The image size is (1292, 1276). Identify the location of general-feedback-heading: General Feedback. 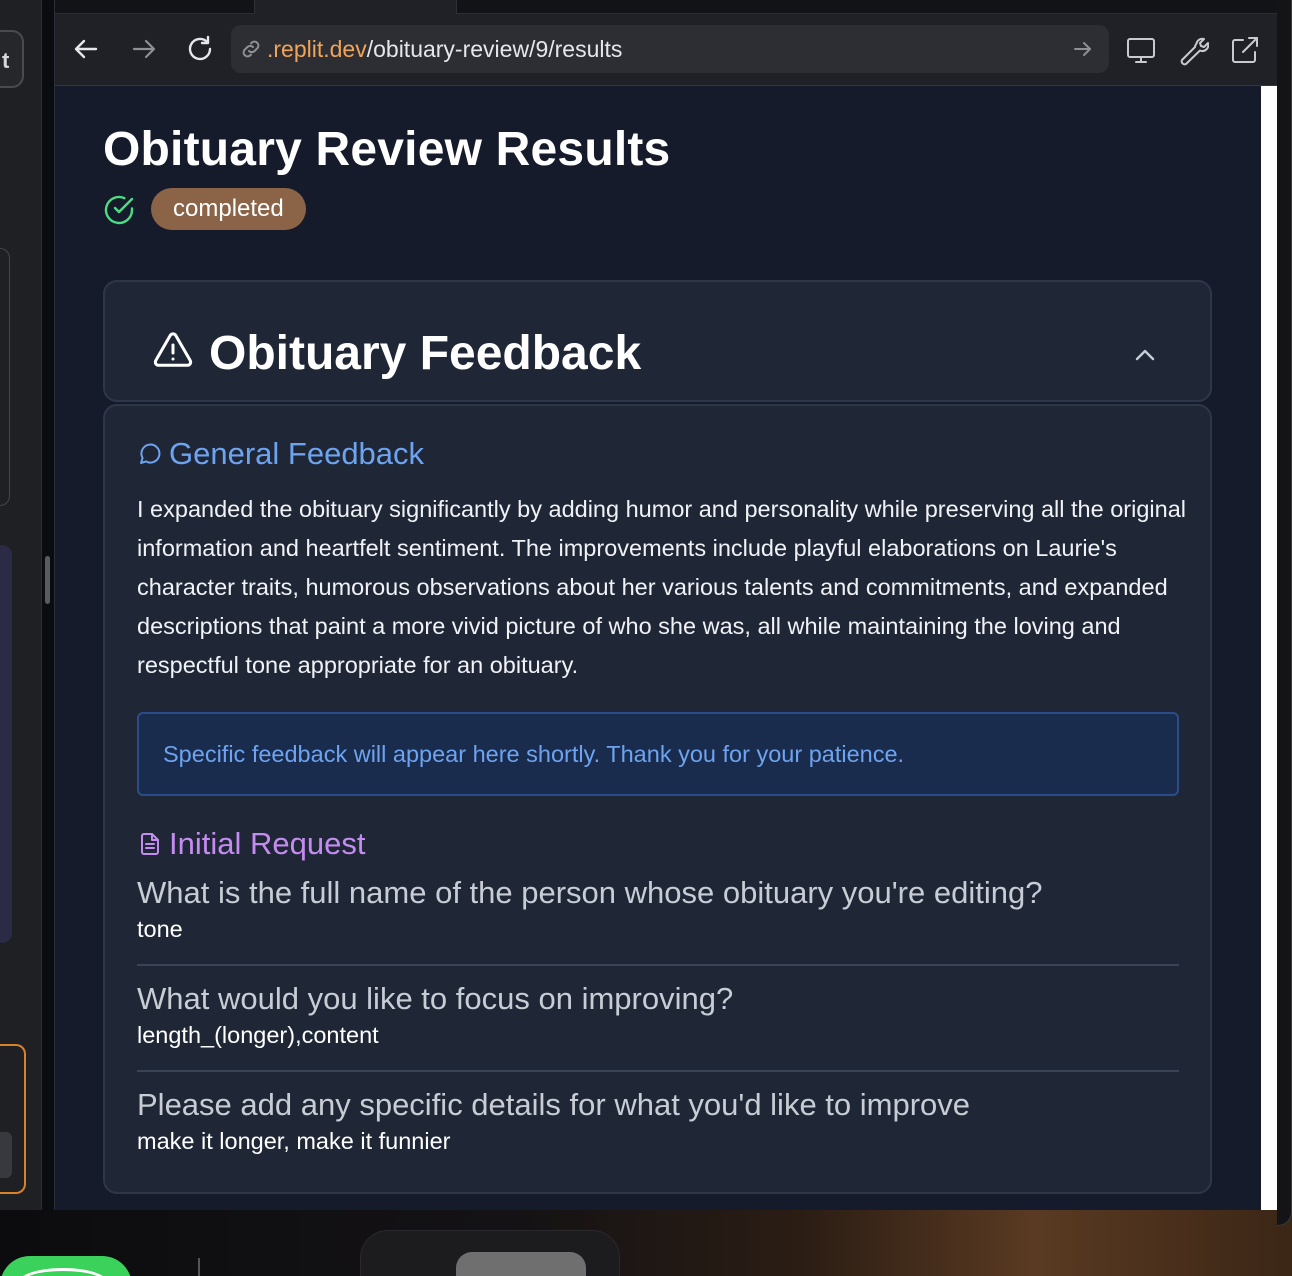
(280, 454).